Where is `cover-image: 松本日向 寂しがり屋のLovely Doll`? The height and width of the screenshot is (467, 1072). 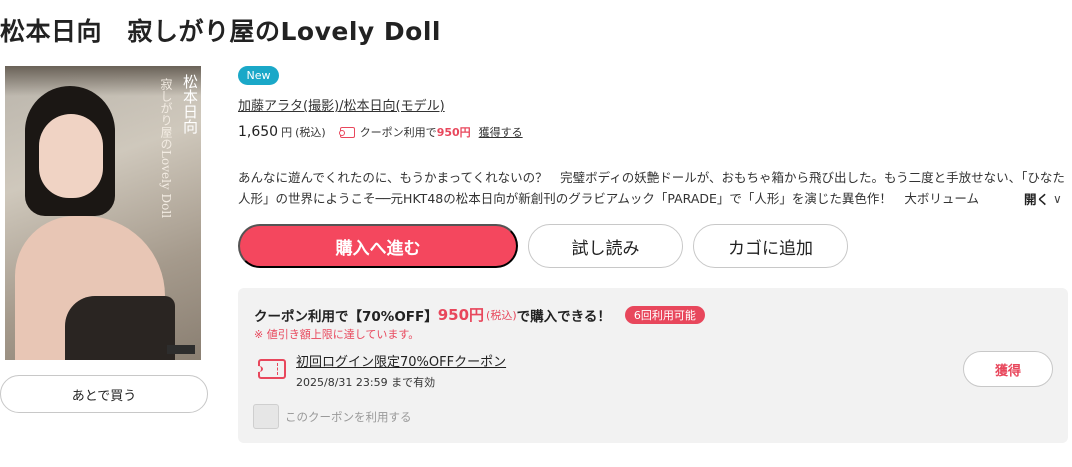 cover-image: 松本日向 寂しがり屋のLovely Doll is located at coordinates (103, 213).